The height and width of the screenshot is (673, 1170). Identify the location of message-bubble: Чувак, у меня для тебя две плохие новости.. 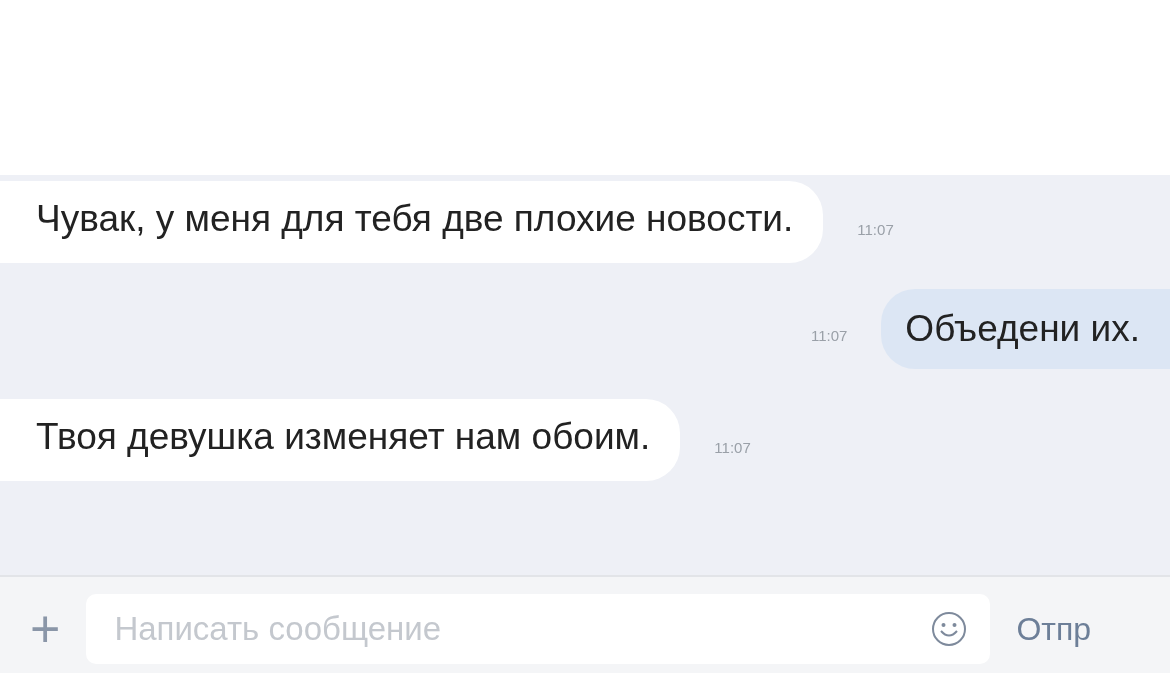
(412, 222).